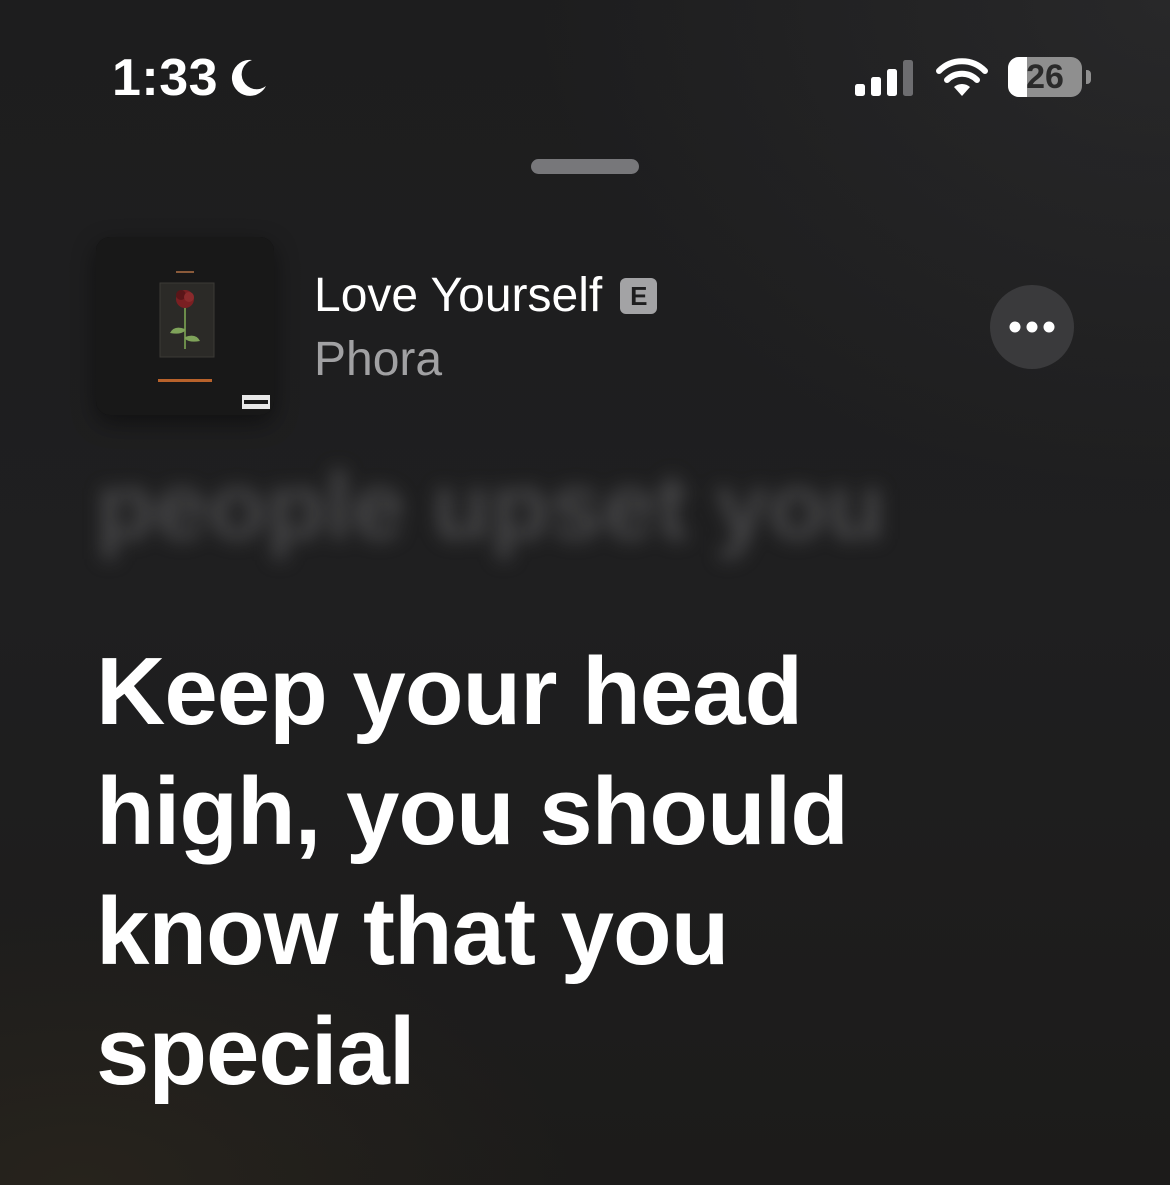 This screenshot has height=1185, width=1170. I want to click on sheet-grabber-handle, so click(585, 166).